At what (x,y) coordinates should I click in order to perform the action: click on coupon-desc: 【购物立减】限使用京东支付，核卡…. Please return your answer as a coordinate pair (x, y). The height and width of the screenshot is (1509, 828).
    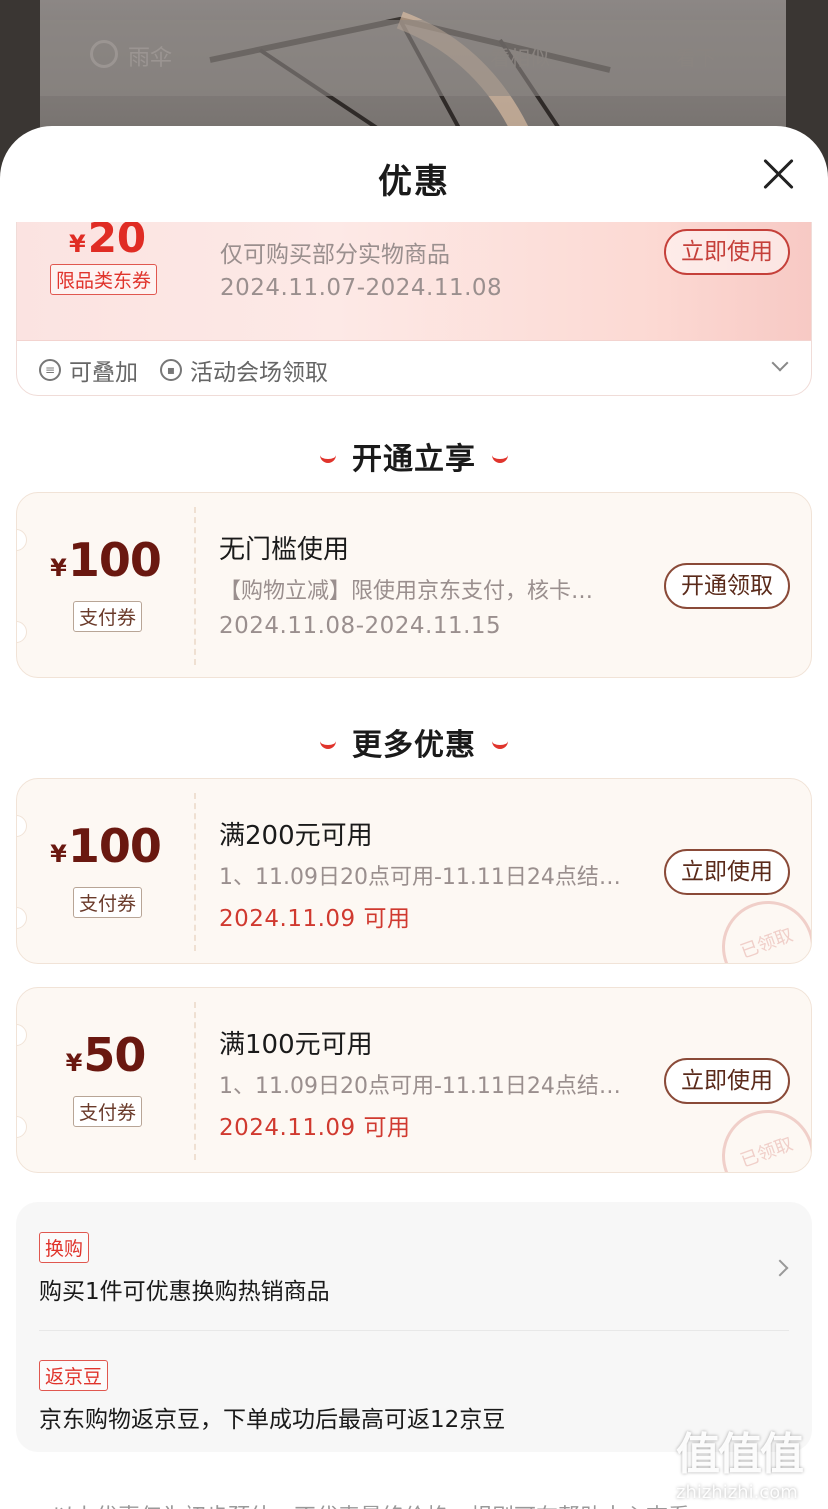
    Looking at the image, I should click on (406, 591).